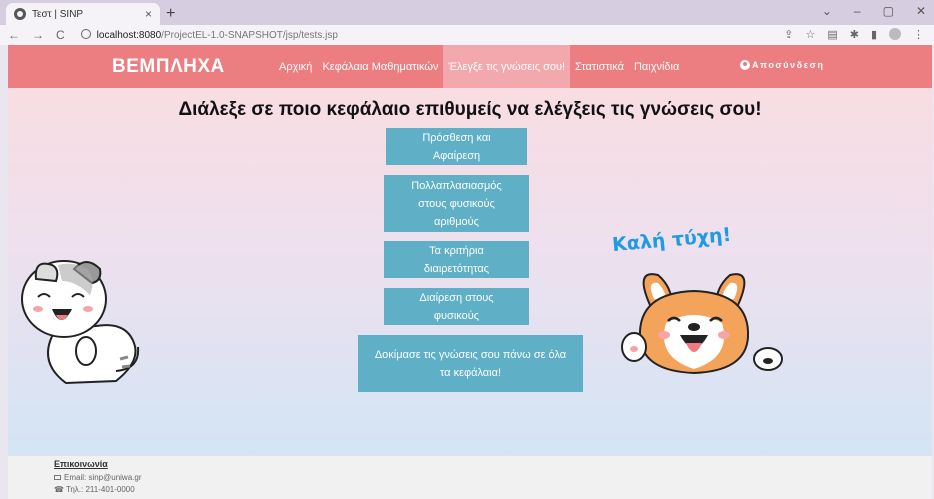 This screenshot has width=934, height=499. I want to click on tab-title: Τεστ | SINP, so click(58, 14).